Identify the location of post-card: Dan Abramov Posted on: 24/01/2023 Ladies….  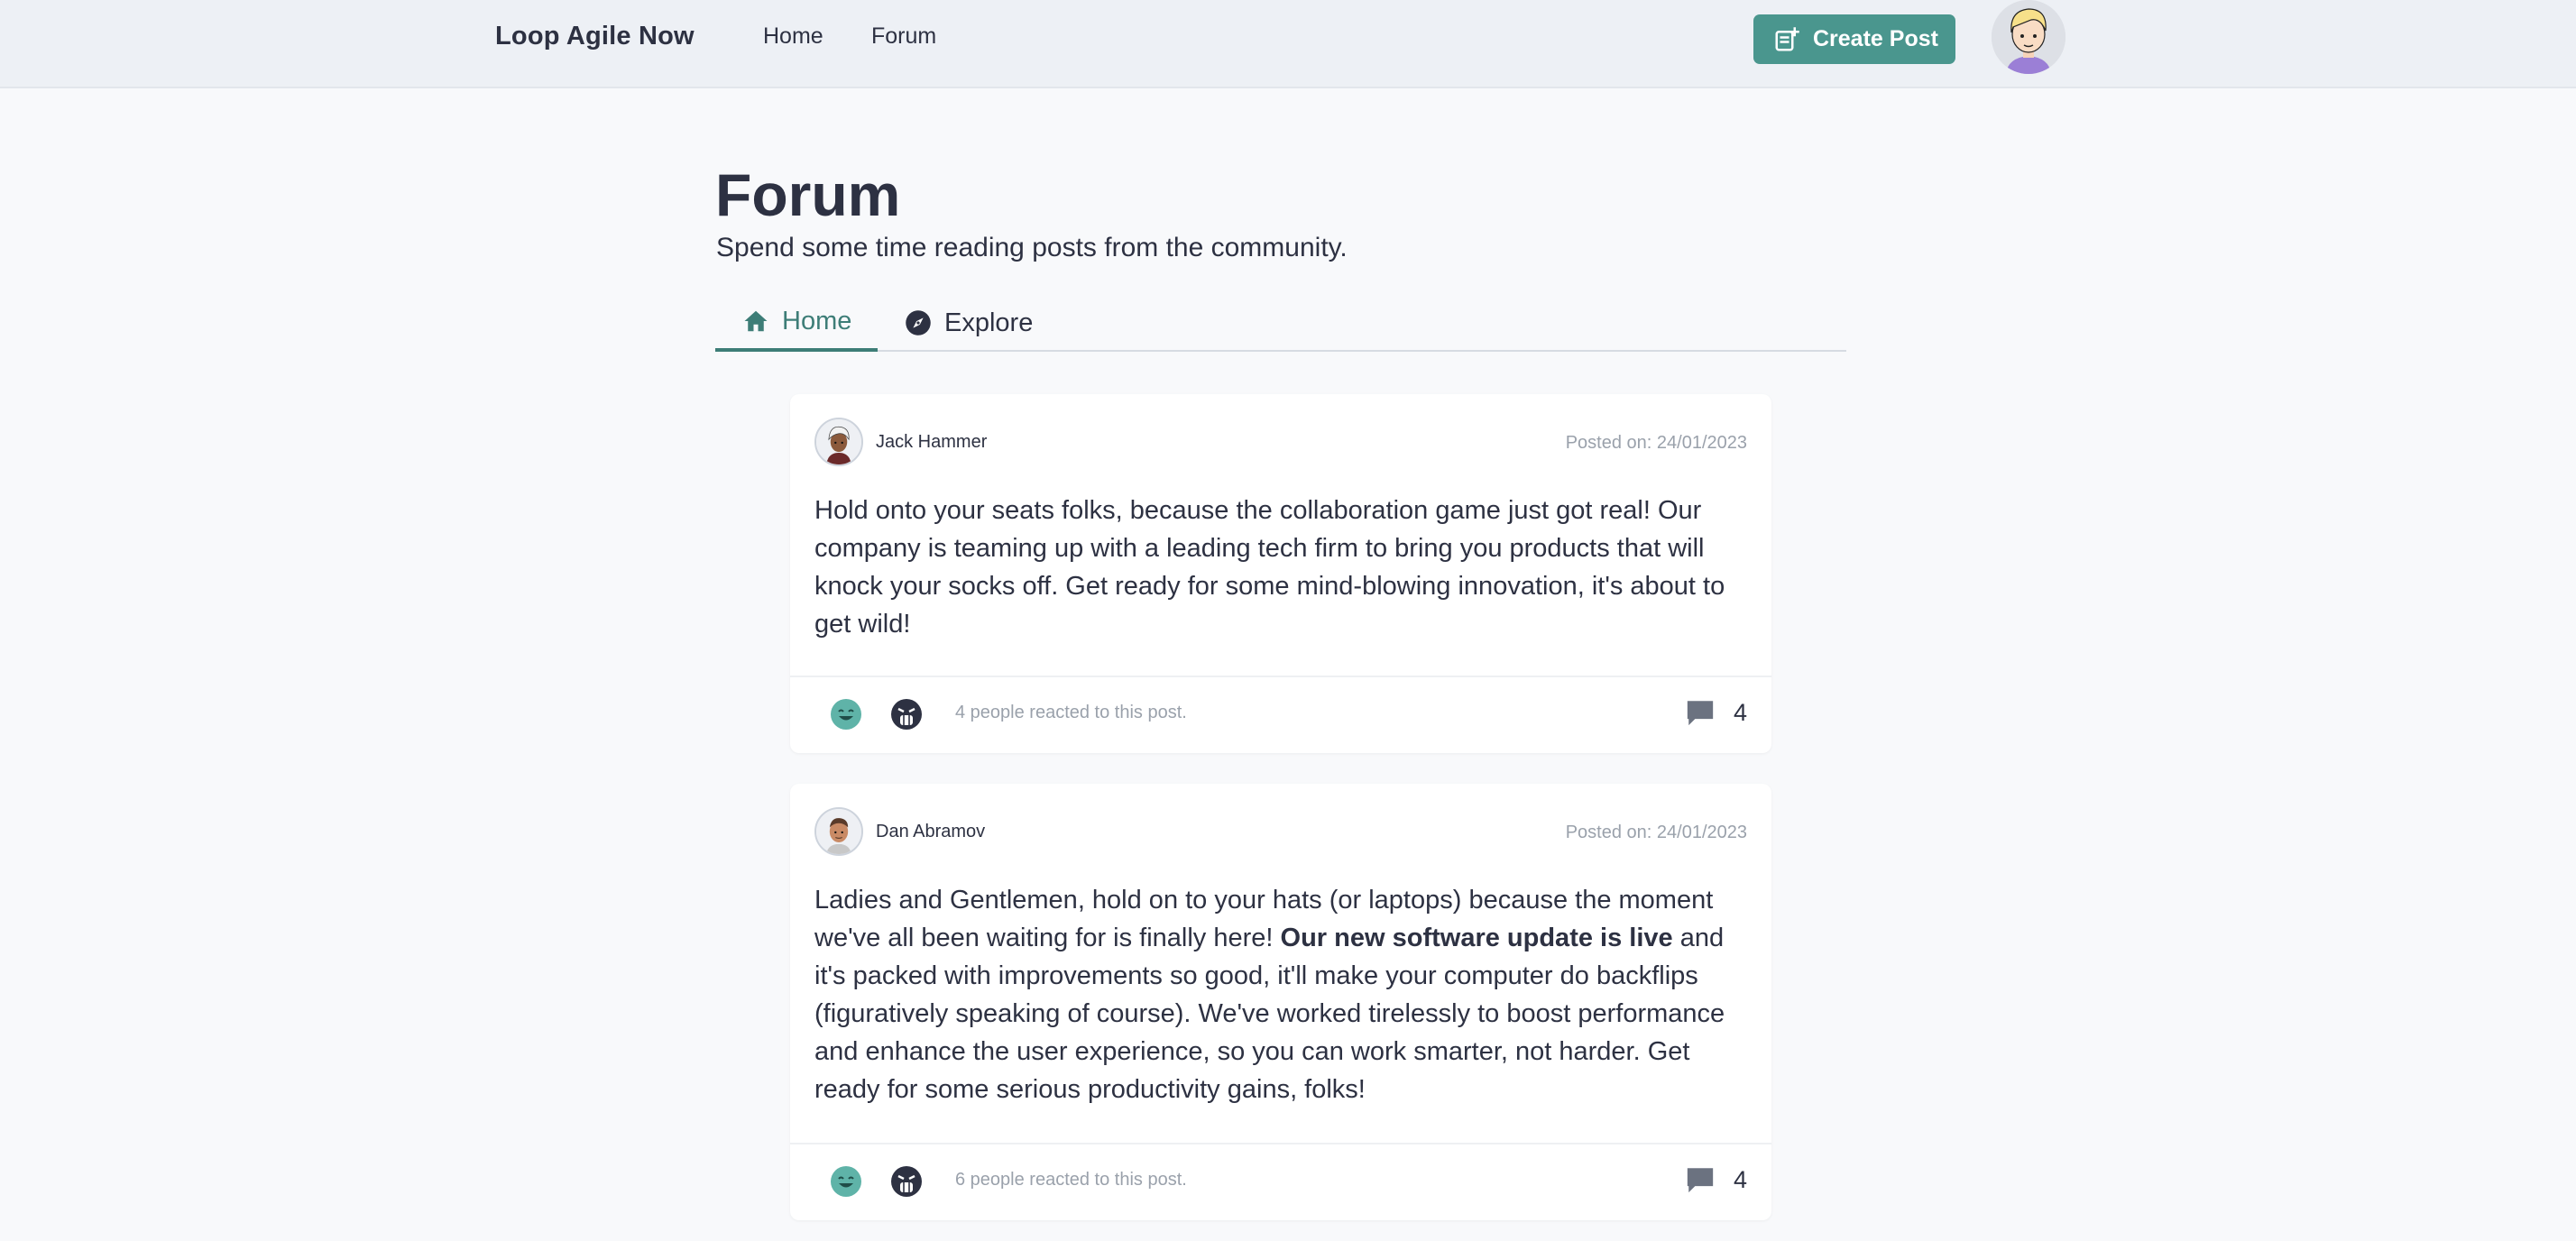
(1280, 1002).